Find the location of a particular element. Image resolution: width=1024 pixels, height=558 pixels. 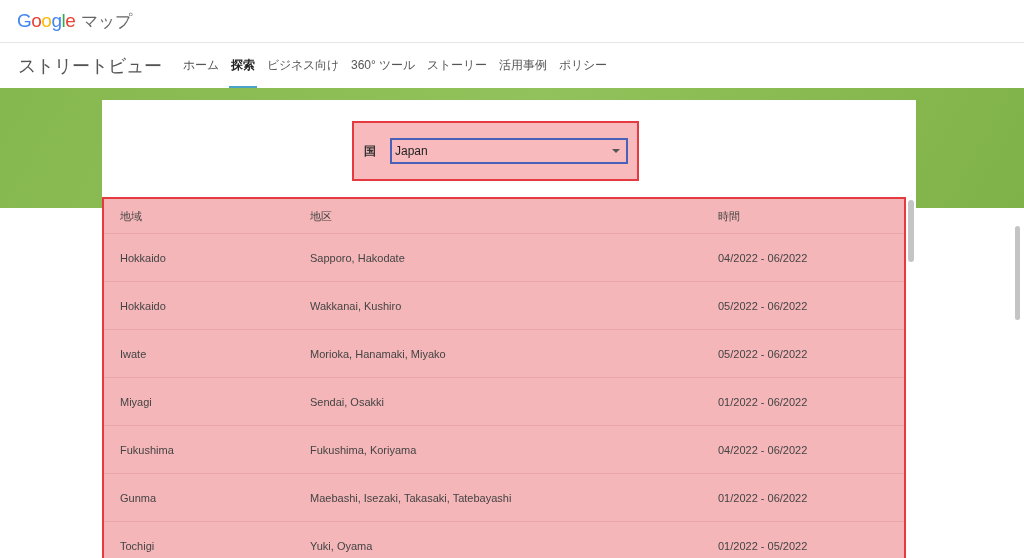

nav-tab: 活用事例 is located at coordinates (523, 65).